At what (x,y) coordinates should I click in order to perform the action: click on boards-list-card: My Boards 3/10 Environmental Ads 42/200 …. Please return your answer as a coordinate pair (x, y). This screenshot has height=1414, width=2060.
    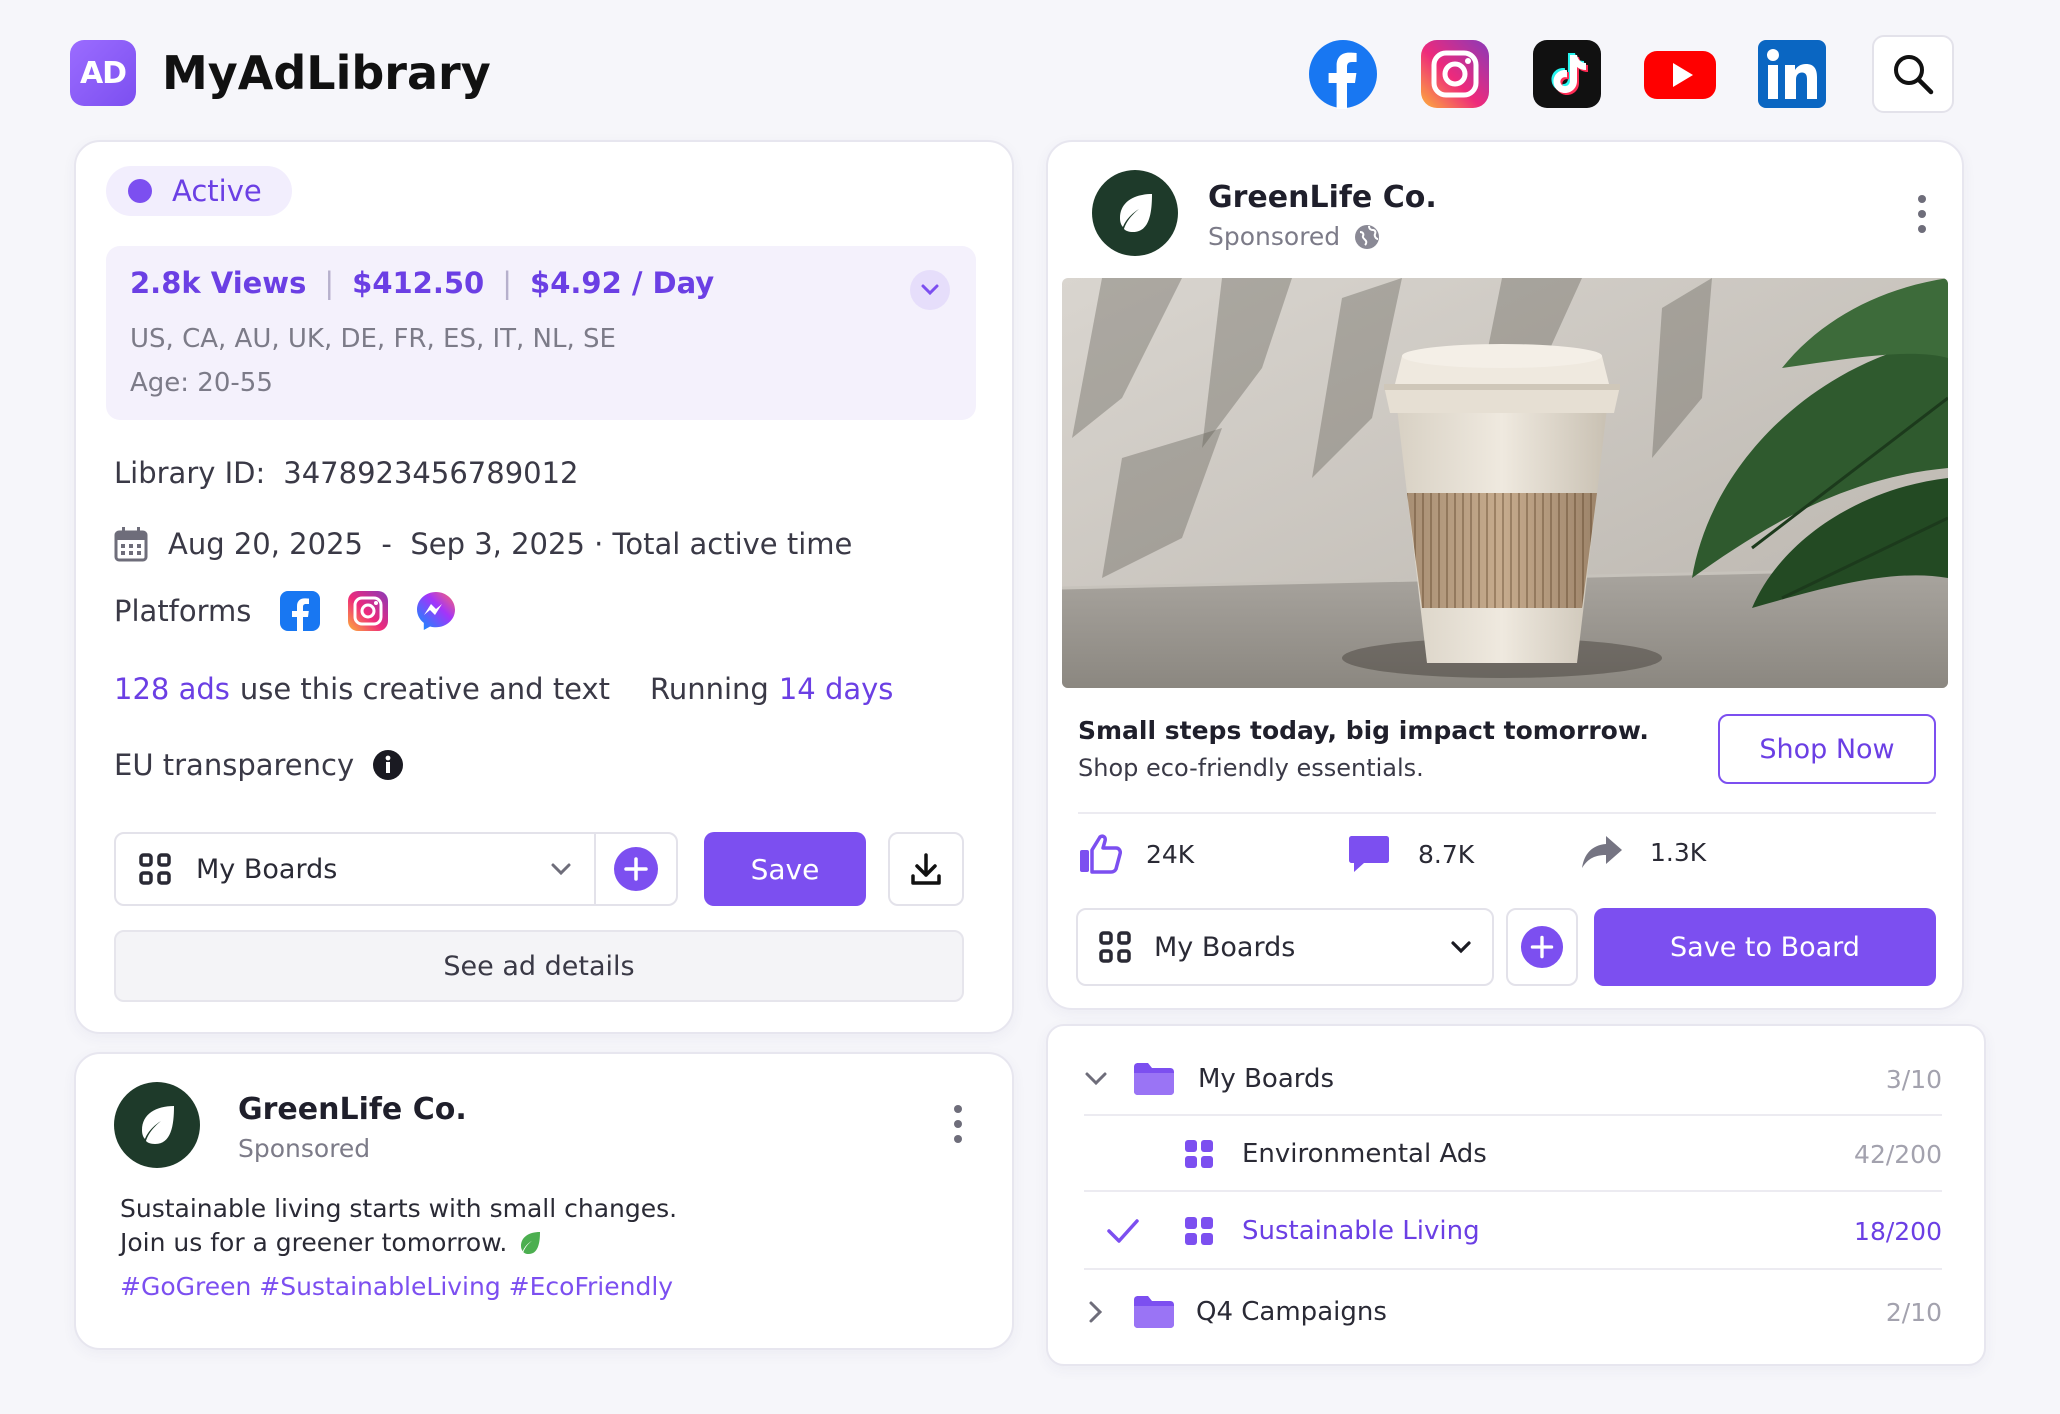
    Looking at the image, I should click on (1516, 1195).